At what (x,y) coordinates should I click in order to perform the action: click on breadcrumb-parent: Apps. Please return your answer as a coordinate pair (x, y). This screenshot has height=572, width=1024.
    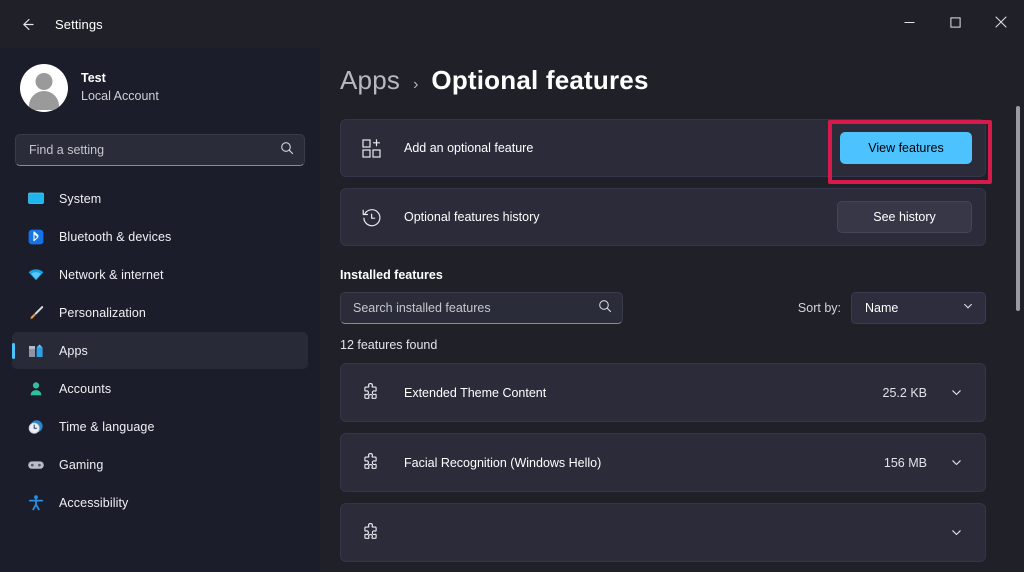
    Looking at the image, I should click on (370, 80).